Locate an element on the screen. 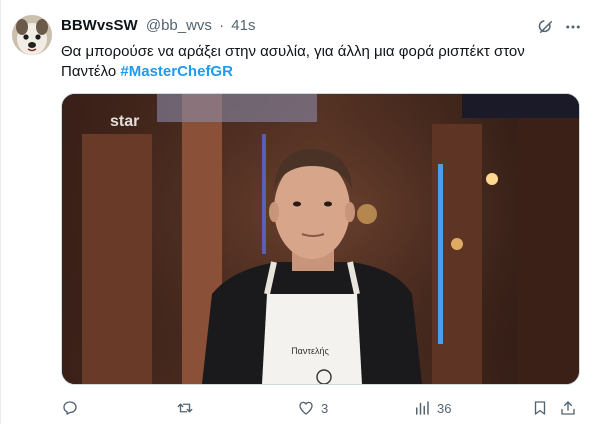 This screenshot has height=424, width=605. avatar is located at coordinates (32, 35).